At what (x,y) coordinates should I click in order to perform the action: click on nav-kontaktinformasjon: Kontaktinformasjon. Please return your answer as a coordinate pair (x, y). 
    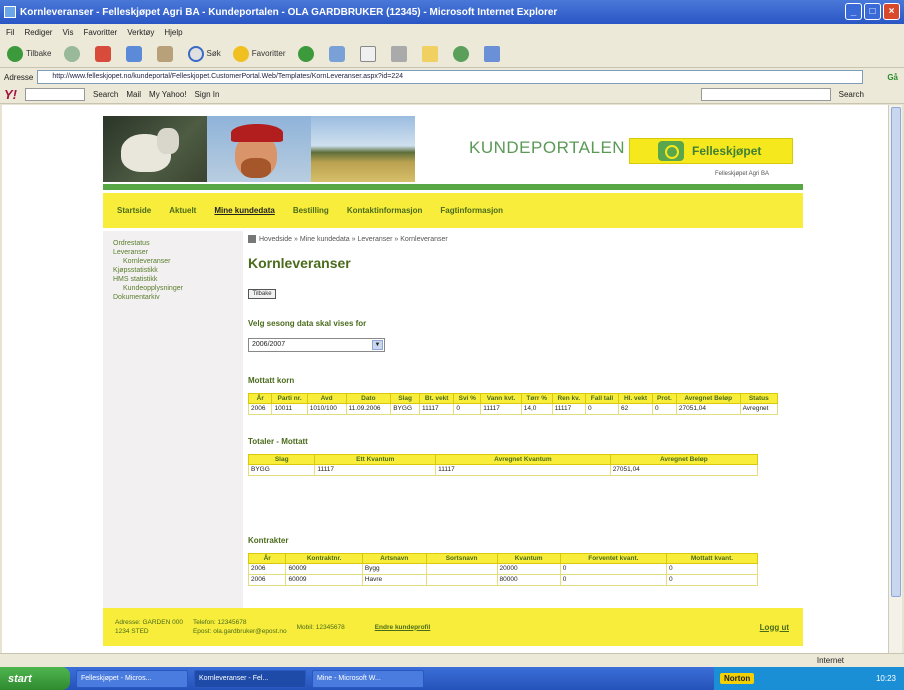
    Looking at the image, I should click on (385, 210).